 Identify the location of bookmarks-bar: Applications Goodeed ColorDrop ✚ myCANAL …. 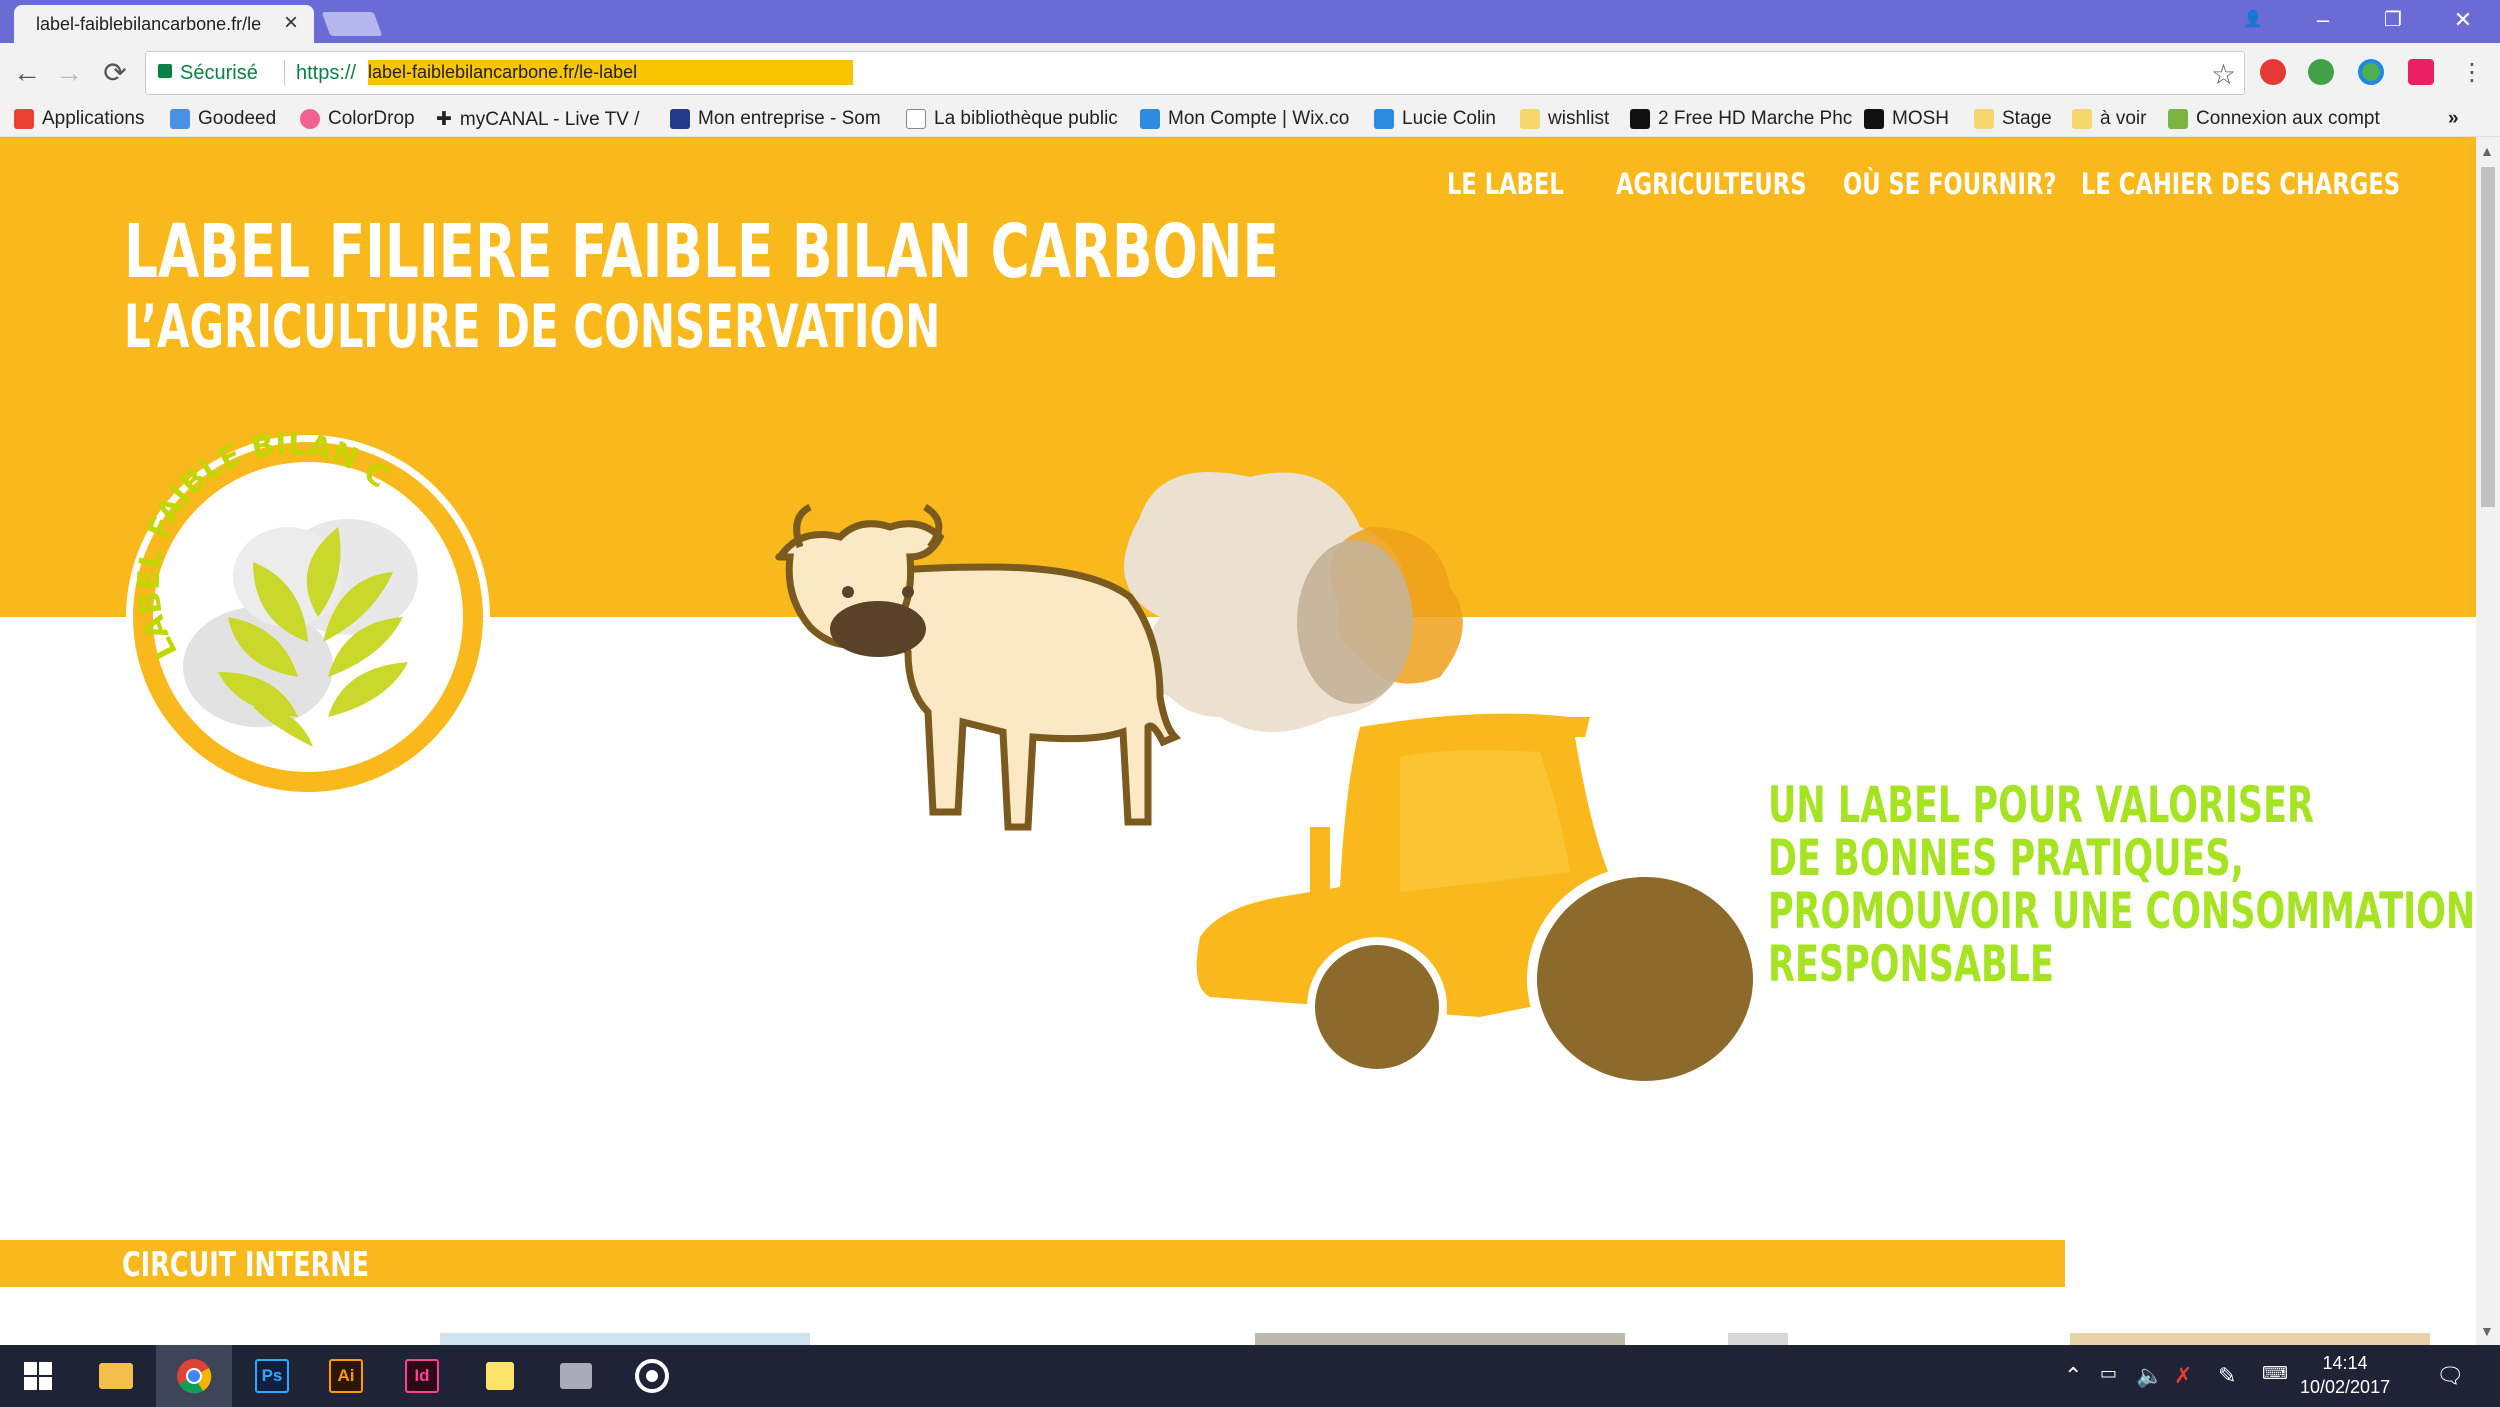
(1250, 120).